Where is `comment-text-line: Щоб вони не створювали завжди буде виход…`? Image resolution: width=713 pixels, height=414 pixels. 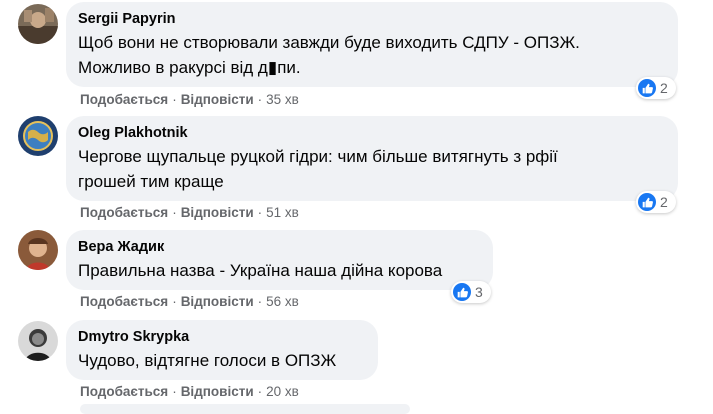 comment-text-line: Щоб вони не створювали завжди буде виход… is located at coordinates (329, 42).